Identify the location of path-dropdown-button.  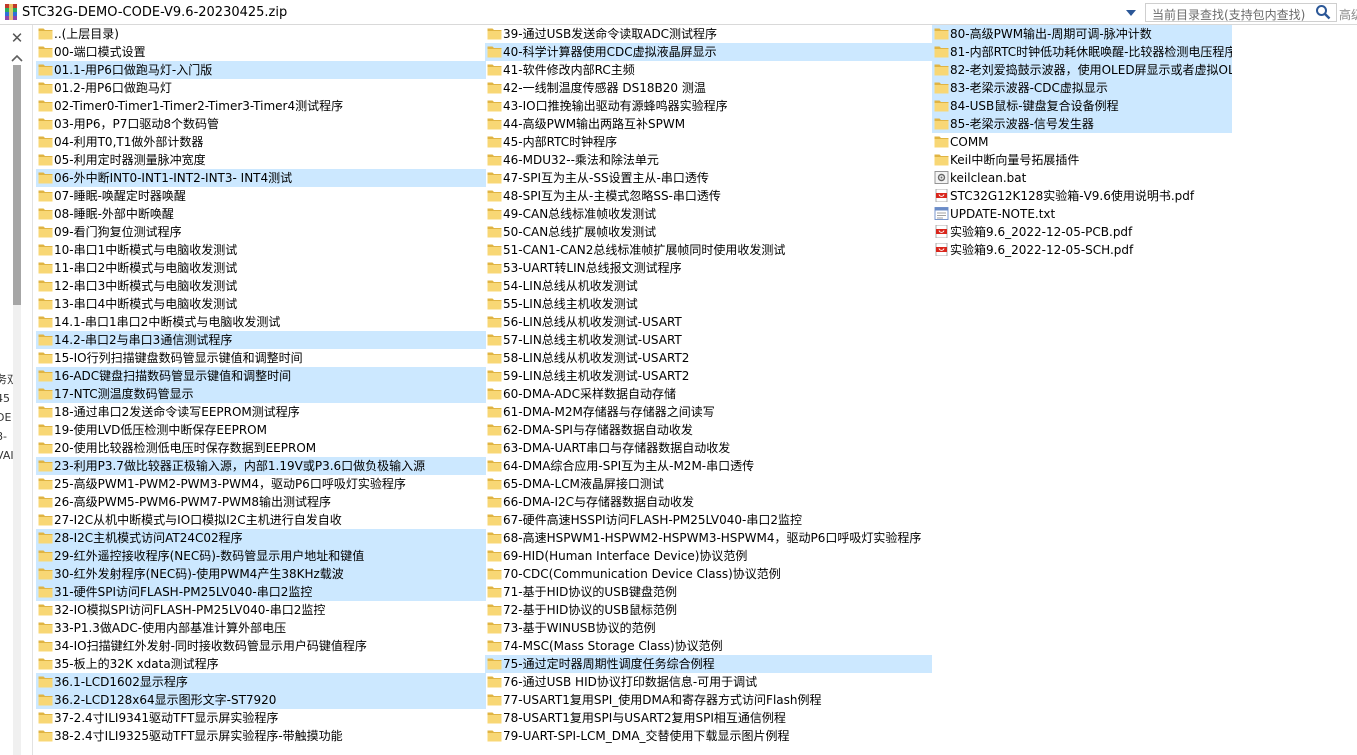
(1131, 12).